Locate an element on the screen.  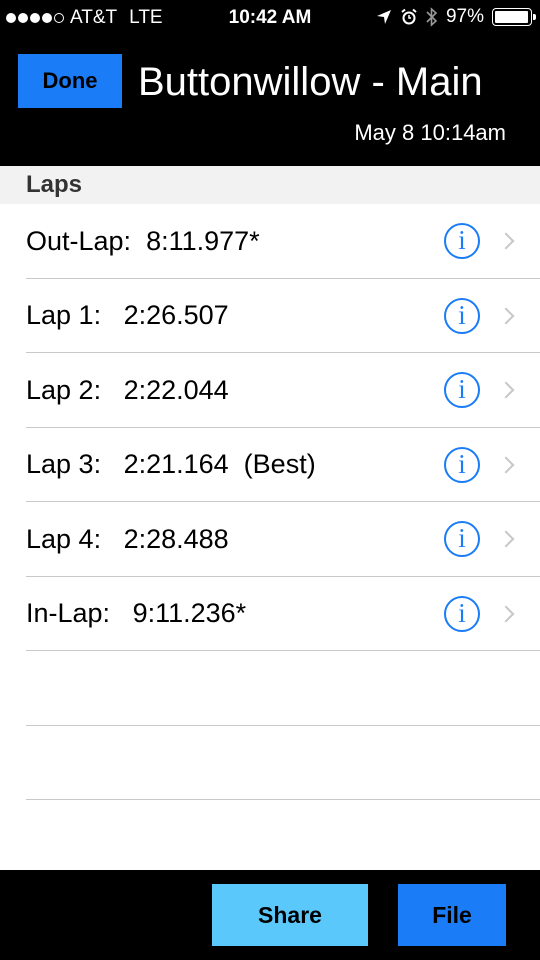
lap-row-lap-1: Lap 1: 2:26.507 i is located at coordinates (270, 316).